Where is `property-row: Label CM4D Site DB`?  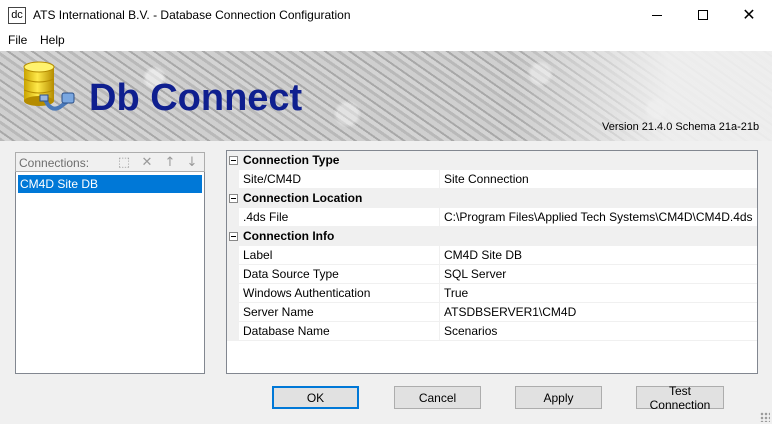 property-row: Label CM4D Site DB is located at coordinates (492, 255).